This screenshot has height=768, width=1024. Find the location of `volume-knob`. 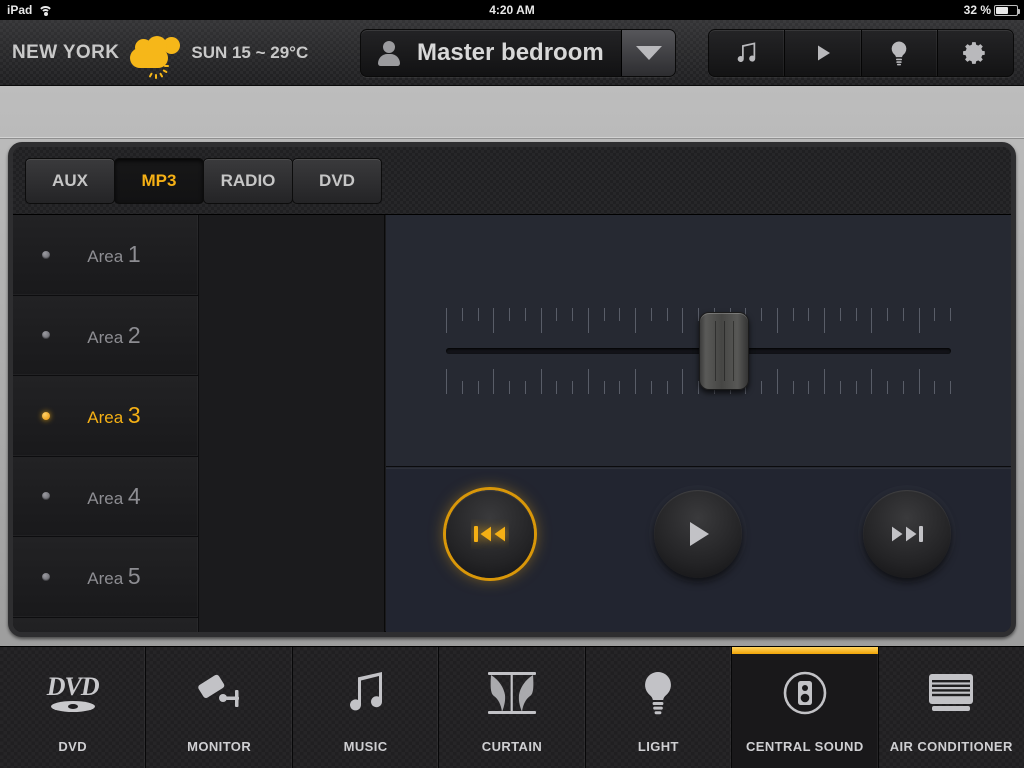

volume-knob is located at coordinates (723, 351).